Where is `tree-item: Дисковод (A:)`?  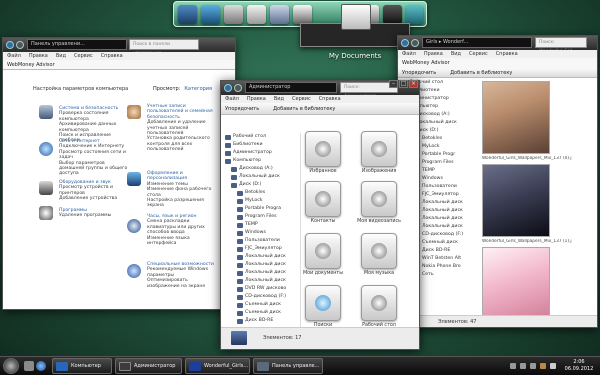
tree-item: Дисковод (A:) is located at coordinates (260, 169).